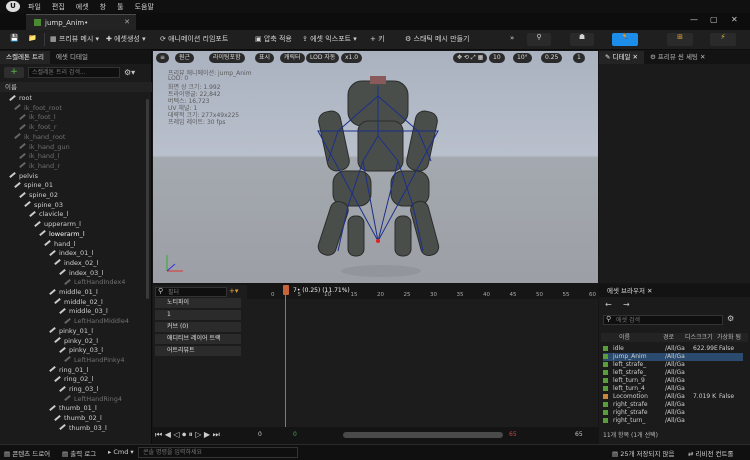 The image size is (750, 460). I want to click on asset-row: jump_Anim/All/Ga, so click(673, 357).